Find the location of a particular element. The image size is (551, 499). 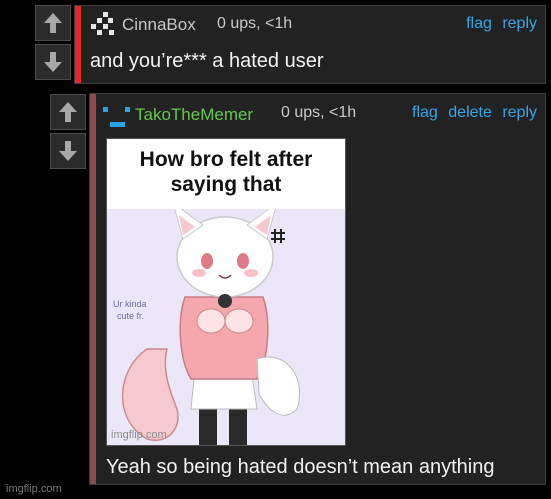

delete-link: delete is located at coordinates (470, 112).